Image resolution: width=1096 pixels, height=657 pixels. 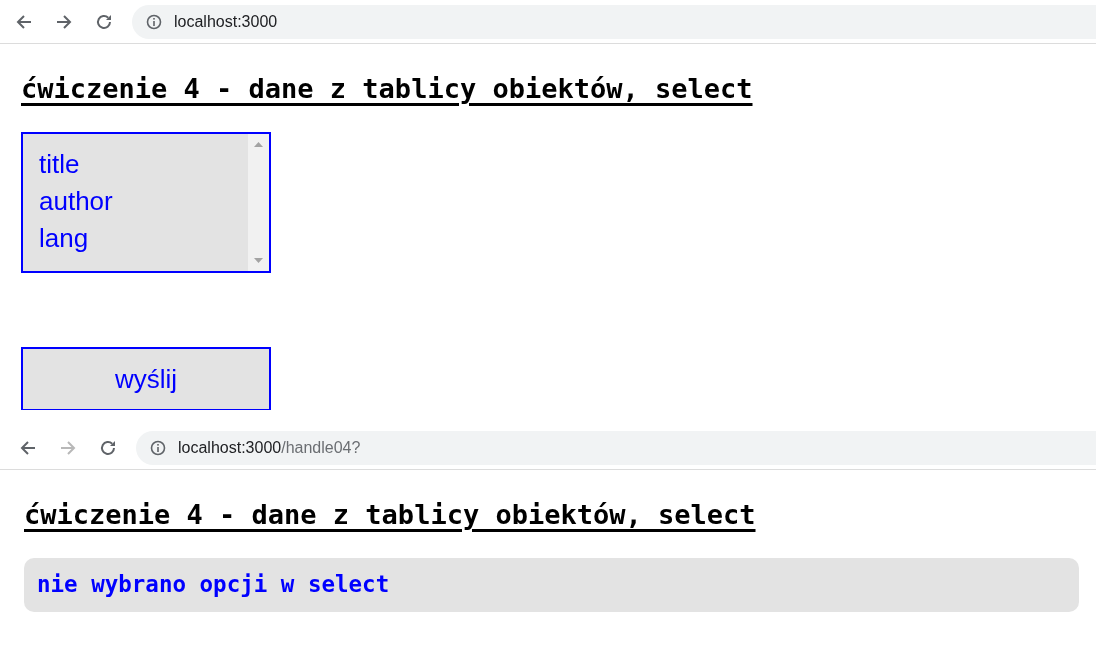 What do you see at coordinates (143, 164) in the screenshot?
I see `select-option: title` at bounding box center [143, 164].